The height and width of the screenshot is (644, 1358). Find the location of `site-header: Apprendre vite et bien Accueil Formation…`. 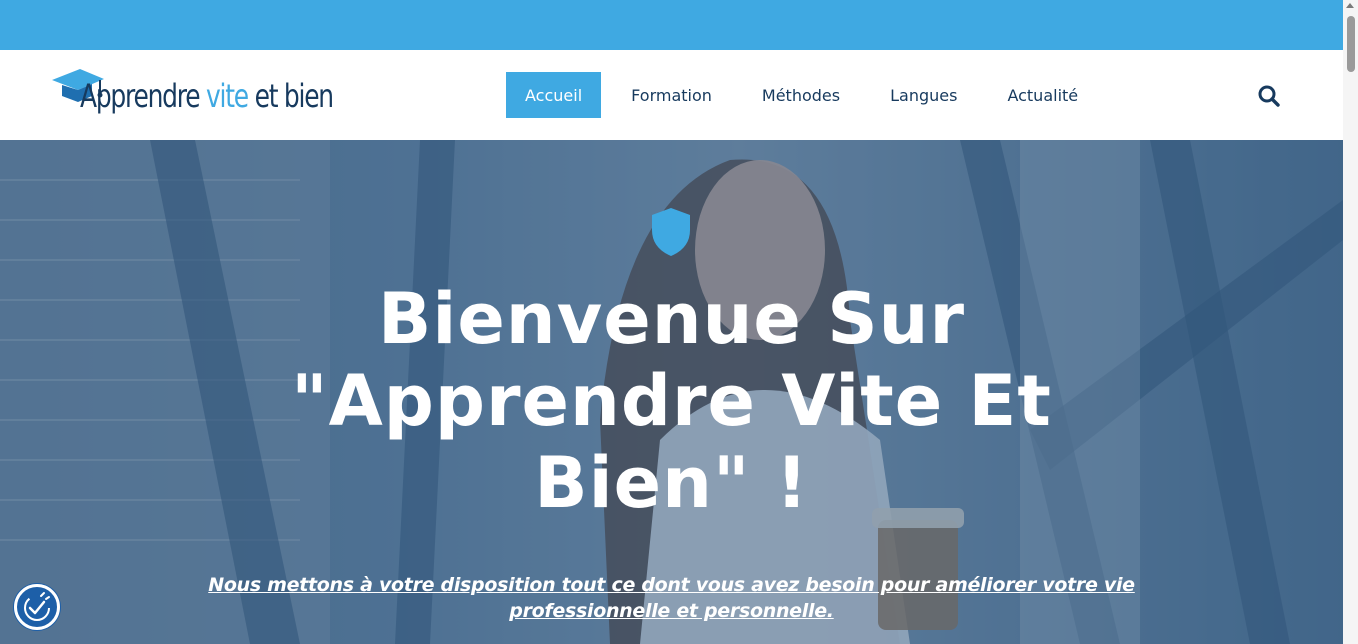

site-header: Apprendre vite et bien Accueil Formation… is located at coordinates (671, 95).